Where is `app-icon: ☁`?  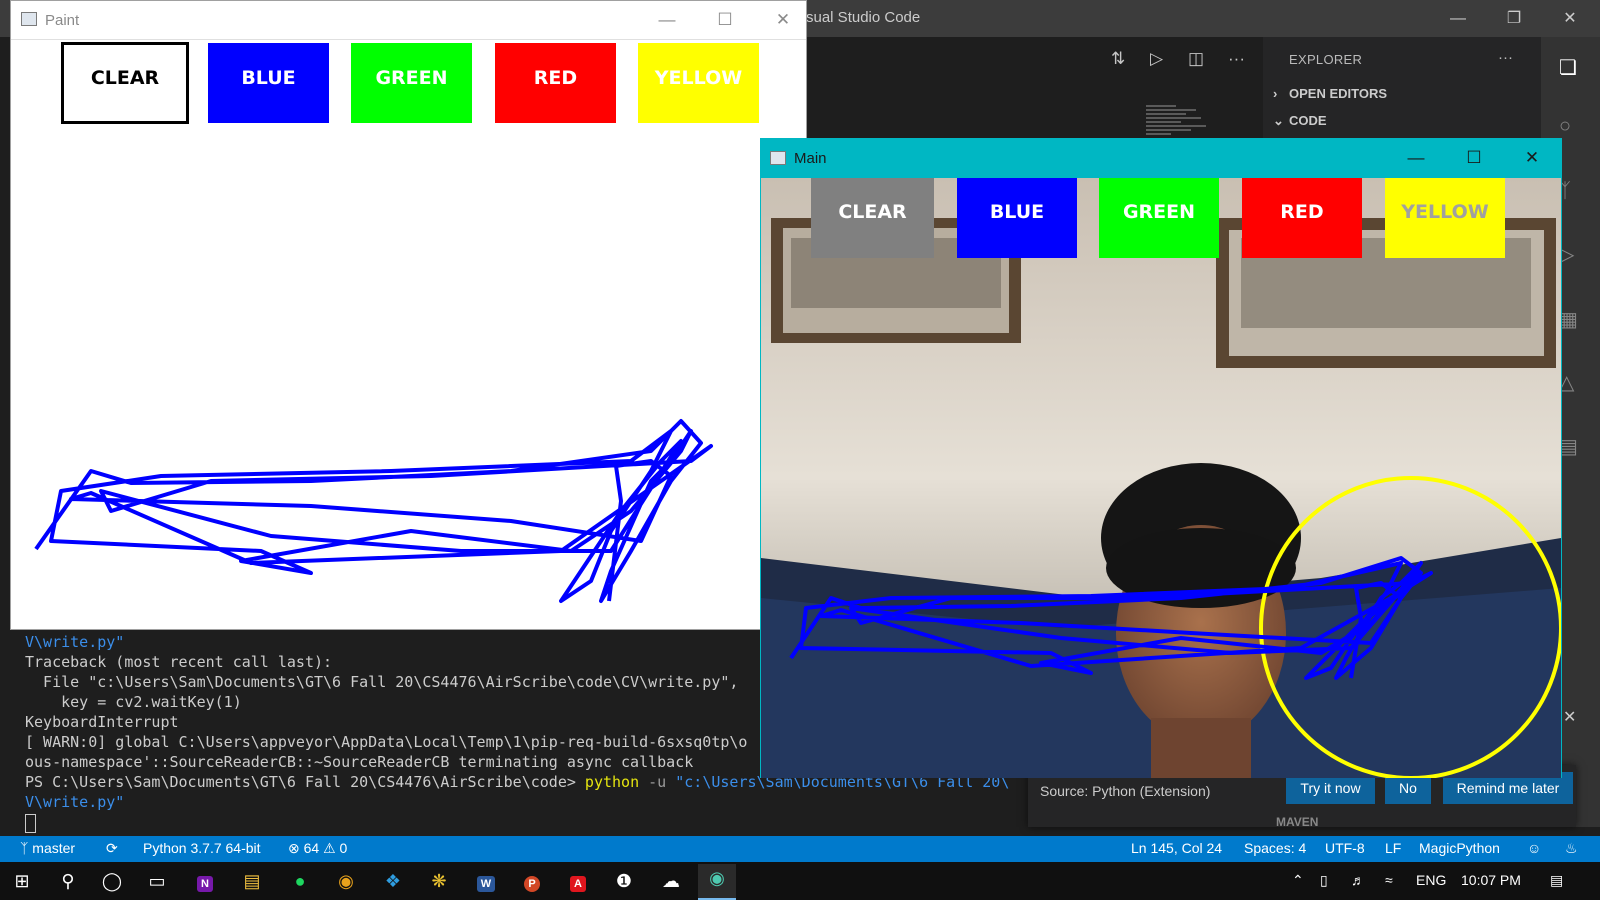 app-icon: ☁ is located at coordinates (671, 881).